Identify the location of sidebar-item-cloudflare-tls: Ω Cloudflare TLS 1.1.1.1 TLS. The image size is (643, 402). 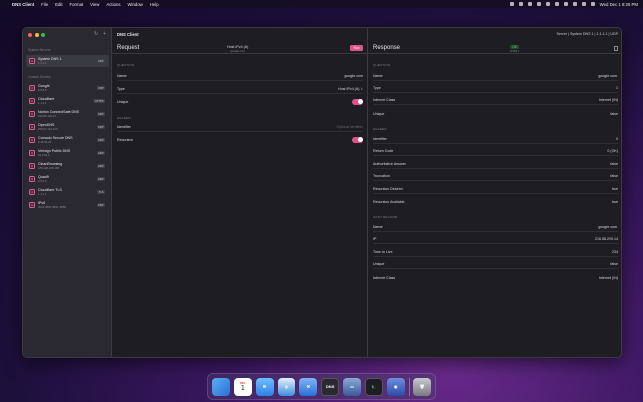
(67, 192).